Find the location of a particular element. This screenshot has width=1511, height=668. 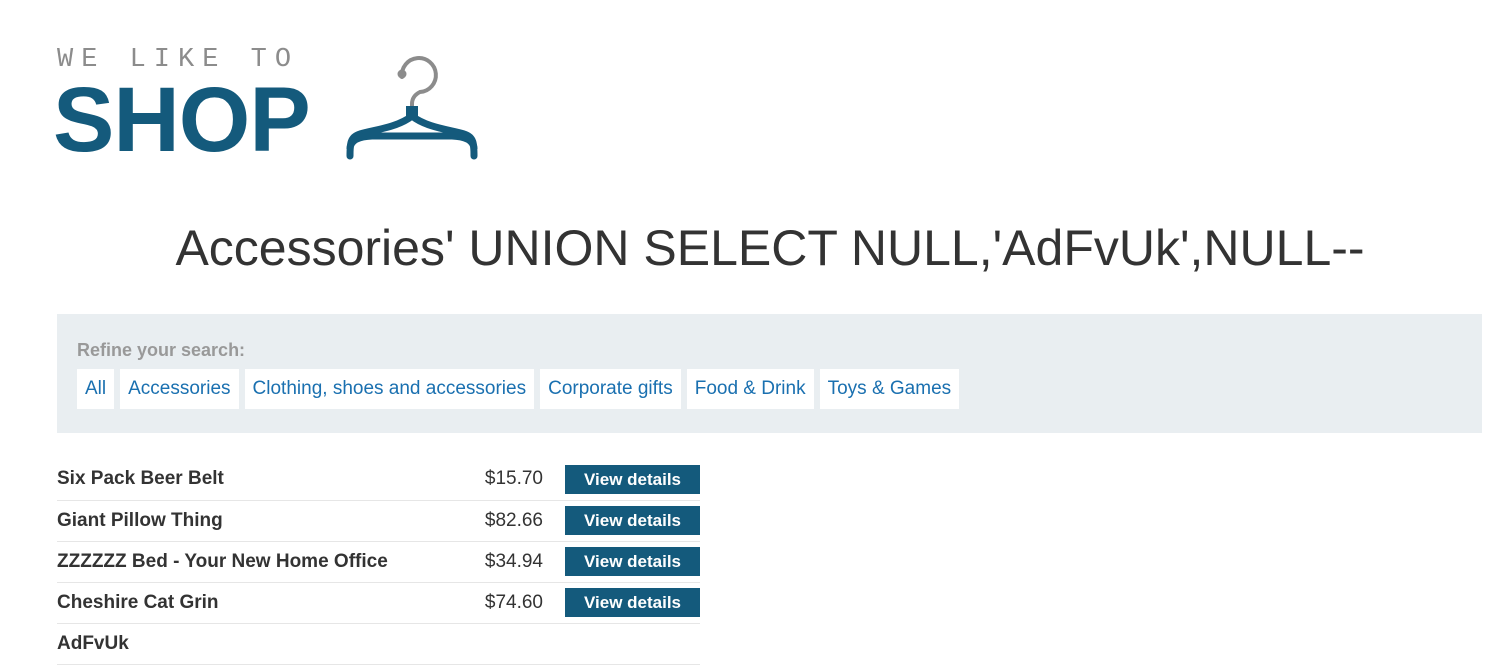

product-name: ZZZZZZ Bed - Your New Home Office is located at coordinates (222, 561).